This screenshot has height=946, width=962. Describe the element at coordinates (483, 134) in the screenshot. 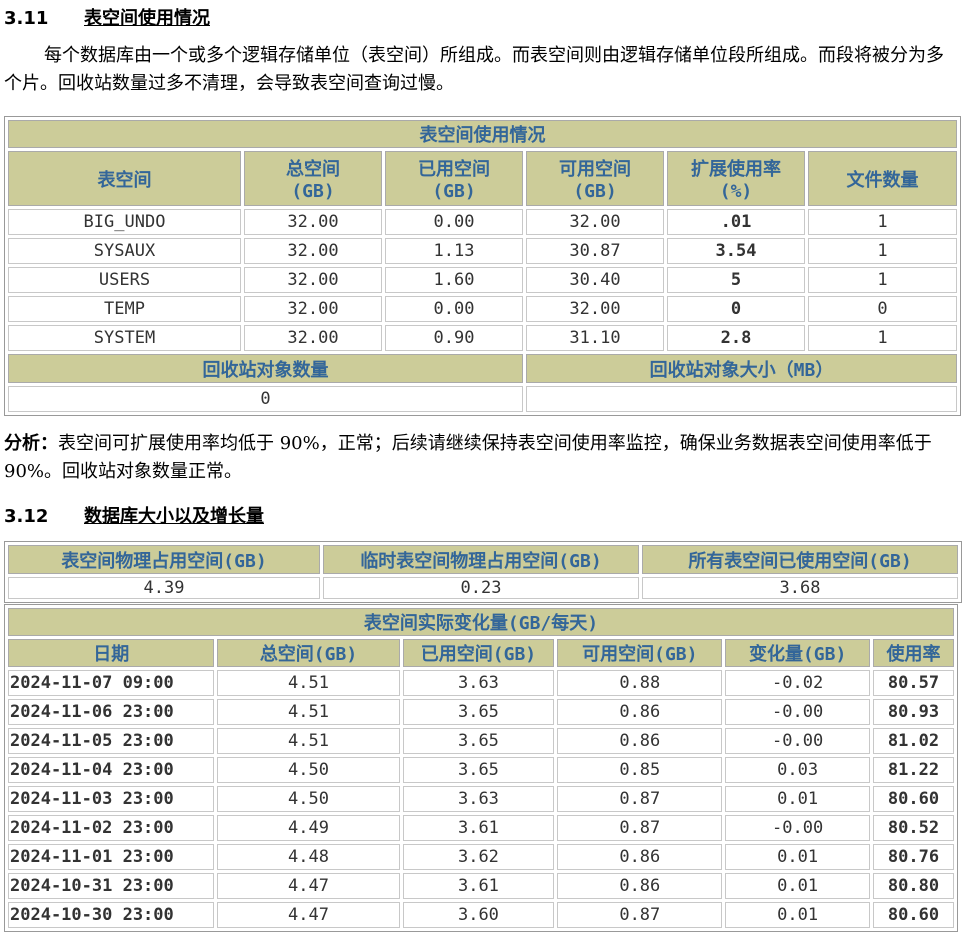

I see `table-caption: 表空间使用情况` at that location.